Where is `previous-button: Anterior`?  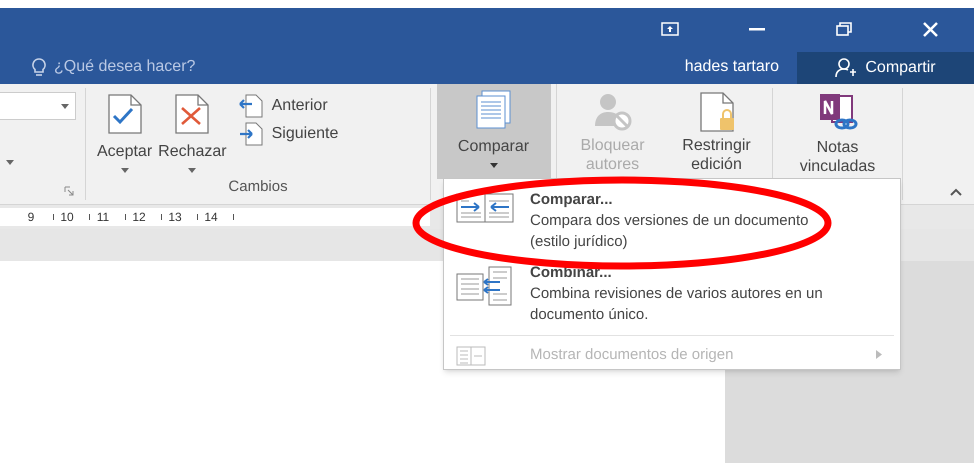 previous-button: Anterior is located at coordinates (288, 106).